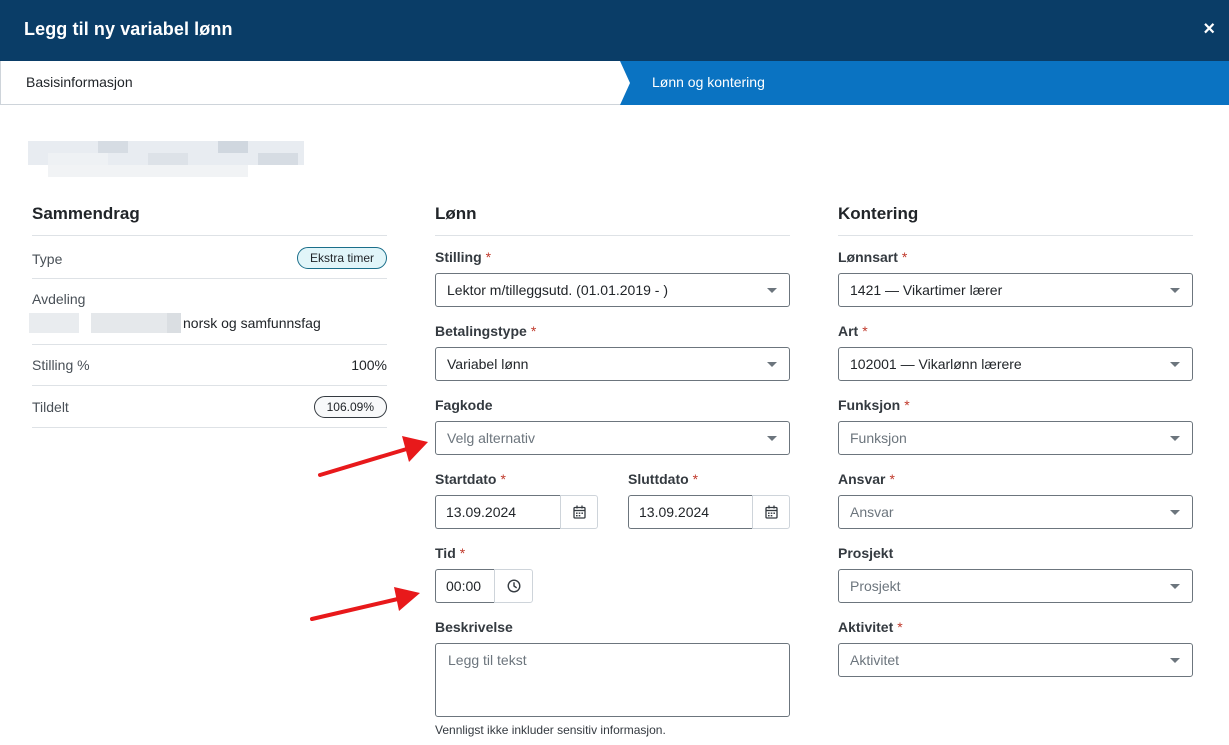 This screenshot has width=1229, height=745. What do you see at coordinates (50, 407) in the screenshot?
I see `tildelt-label: Tildelt` at bounding box center [50, 407].